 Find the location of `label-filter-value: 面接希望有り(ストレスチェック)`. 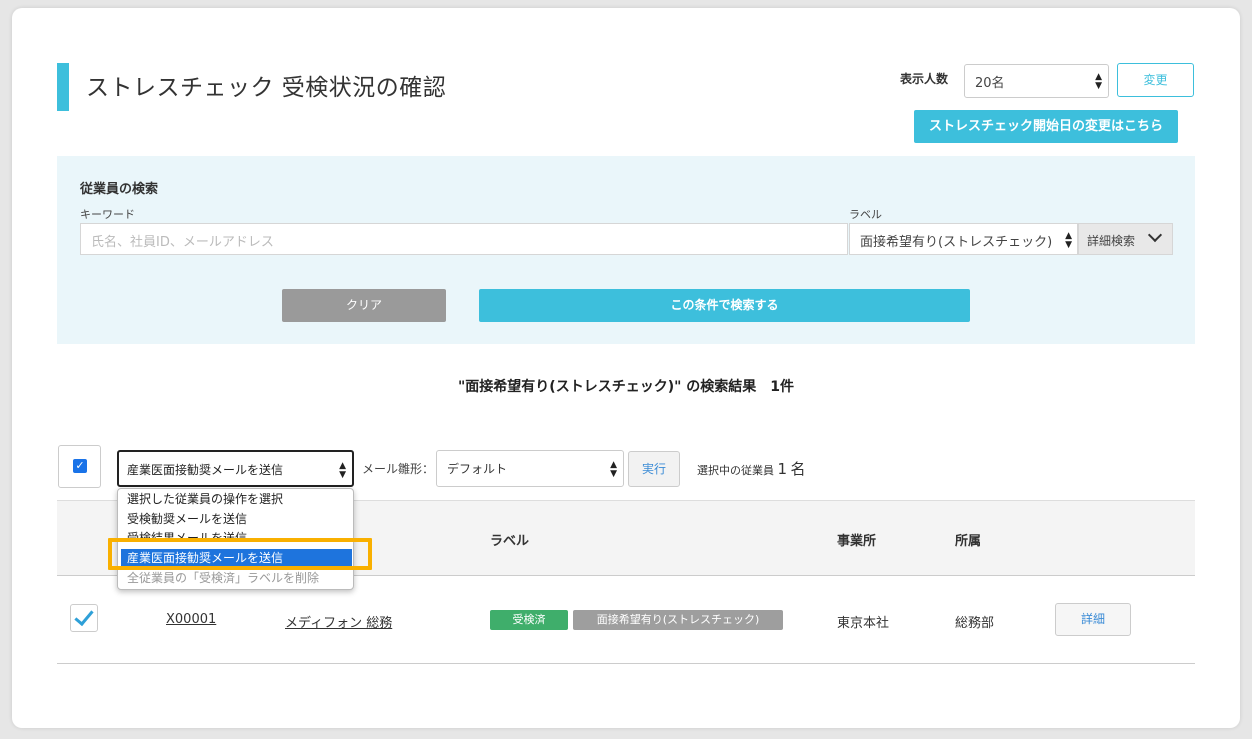

label-filter-value: 面接希望有り(ストレスチェック) is located at coordinates (956, 242).